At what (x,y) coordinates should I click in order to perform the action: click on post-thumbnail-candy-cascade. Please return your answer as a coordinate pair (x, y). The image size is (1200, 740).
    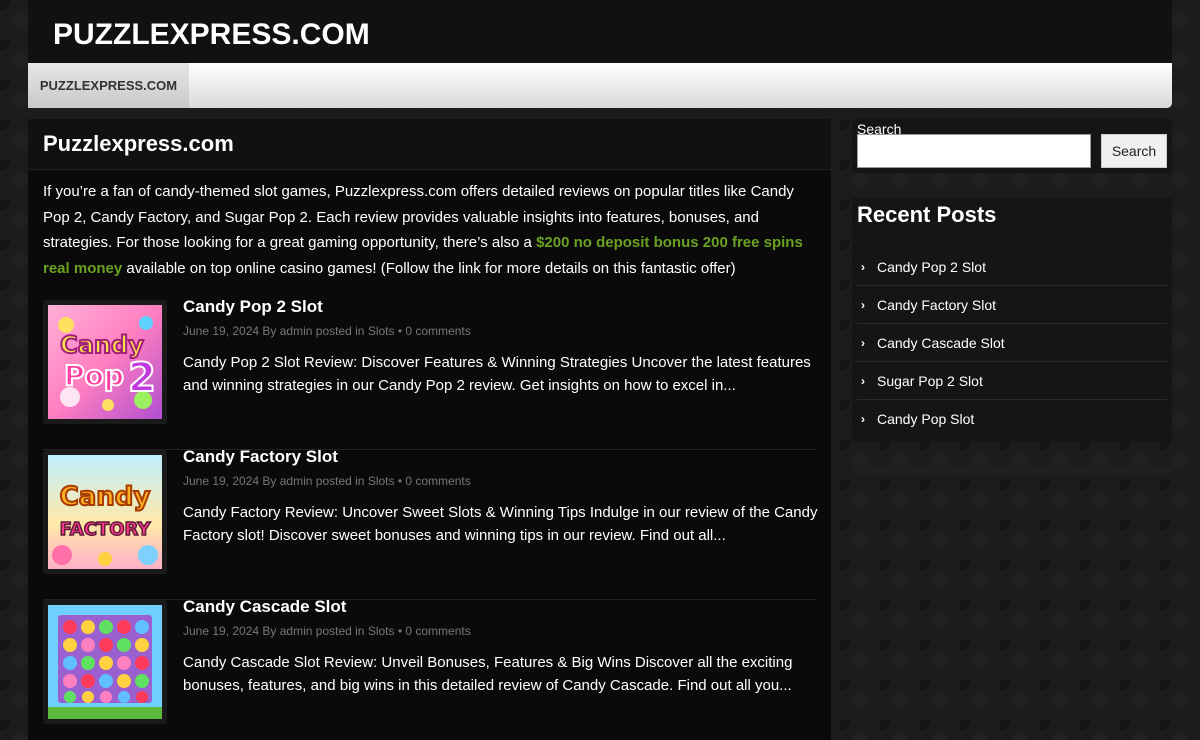
    Looking at the image, I should click on (105, 662).